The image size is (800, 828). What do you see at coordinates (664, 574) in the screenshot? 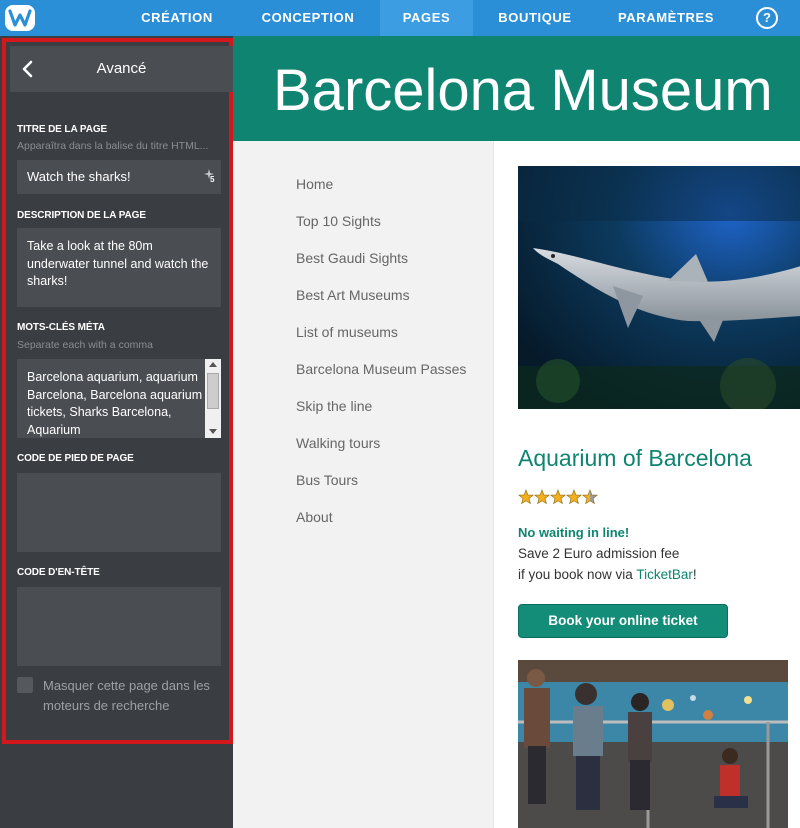
I see `ticketbar-link: TicketBar` at bounding box center [664, 574].